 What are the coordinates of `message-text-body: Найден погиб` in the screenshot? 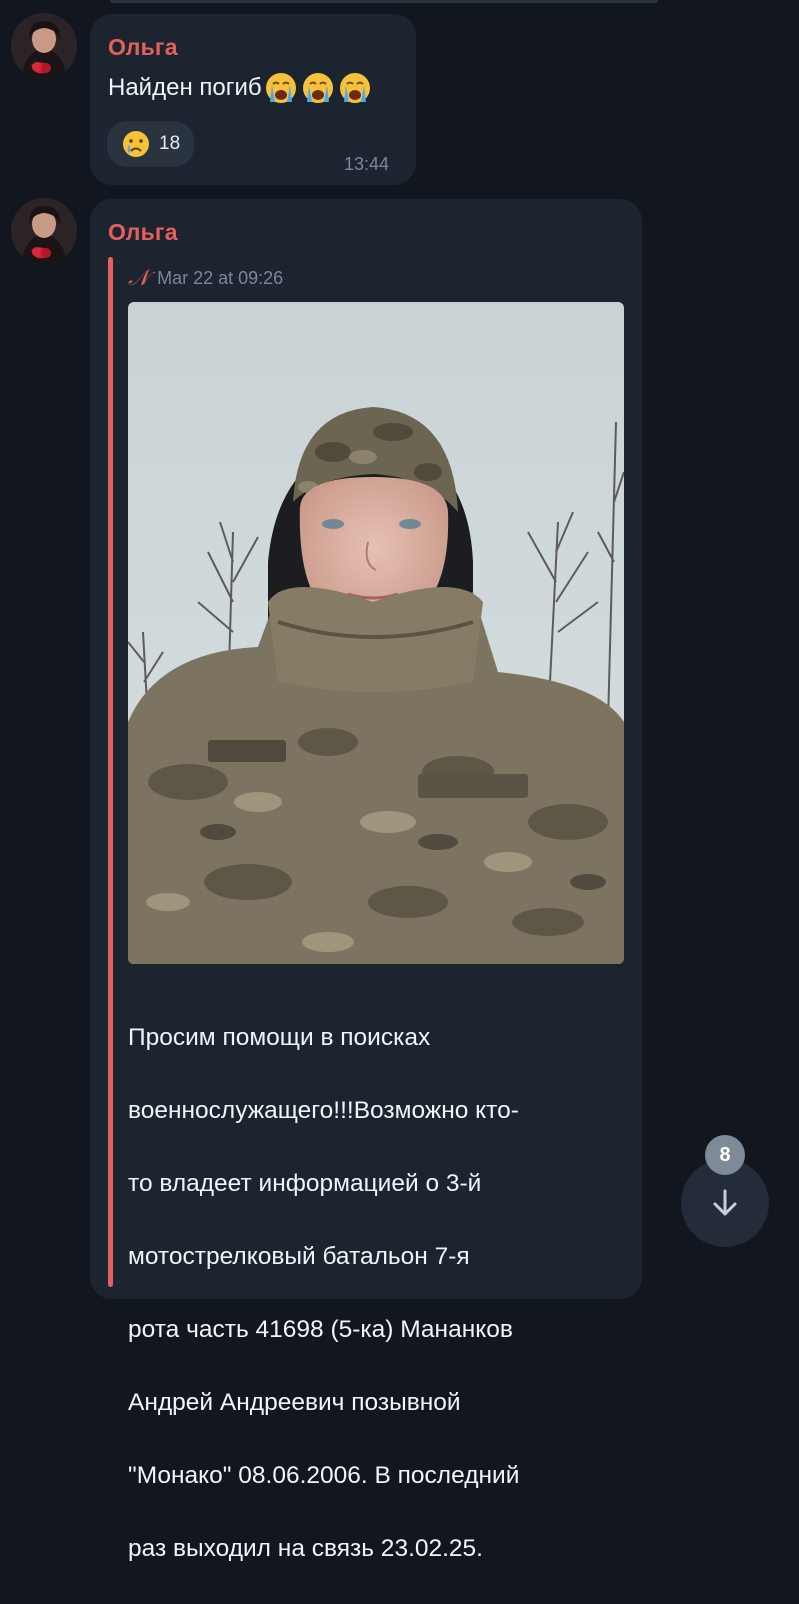 It's located at (185, 87).